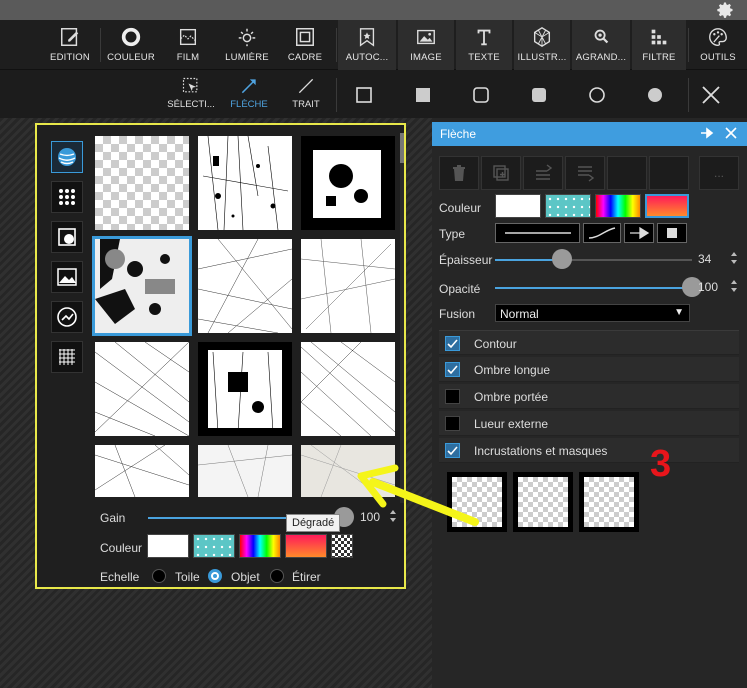 This screenshot has height=688, width=747. I want to click on epaisseur-value: 34, so click(704, 259).